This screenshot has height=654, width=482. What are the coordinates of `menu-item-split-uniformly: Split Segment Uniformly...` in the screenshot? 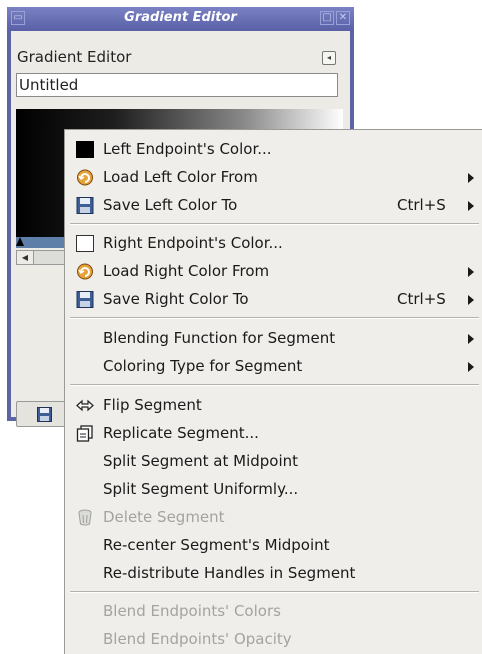 It's located at (273, 489).